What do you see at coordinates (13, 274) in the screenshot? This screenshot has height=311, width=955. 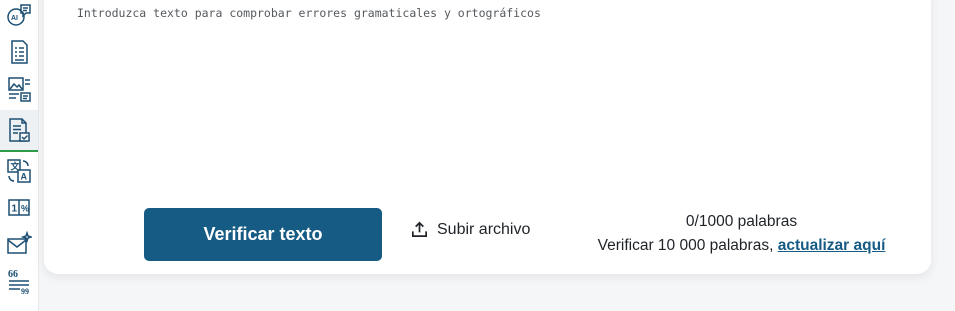 I see `svg-text: 66` at bounding box center [13, 274].